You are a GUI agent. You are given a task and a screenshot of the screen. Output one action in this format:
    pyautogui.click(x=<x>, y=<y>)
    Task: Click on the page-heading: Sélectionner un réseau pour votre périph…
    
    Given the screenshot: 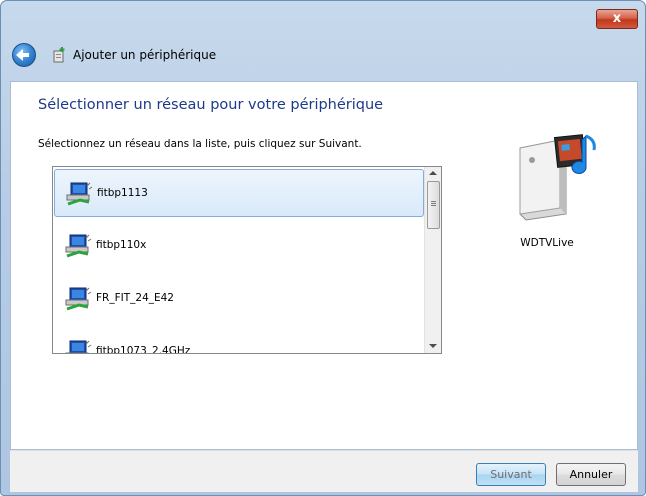 What is the action you would take?
    pyautogui.click(x=211, y=105)
    